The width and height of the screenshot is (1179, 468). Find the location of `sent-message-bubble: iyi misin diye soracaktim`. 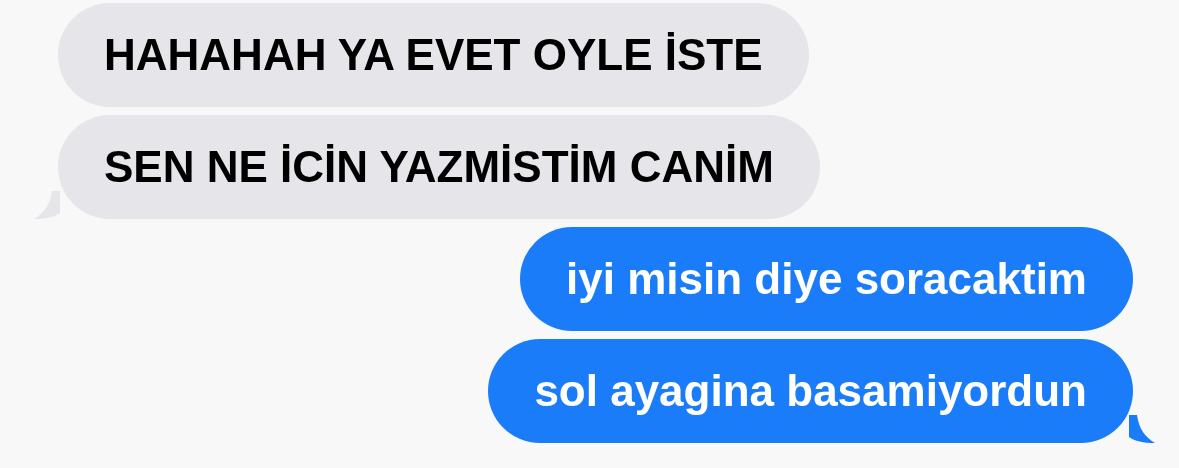

sent-message-bubble: iyi misin diye soracaktim is located at coordinates (826, 279).